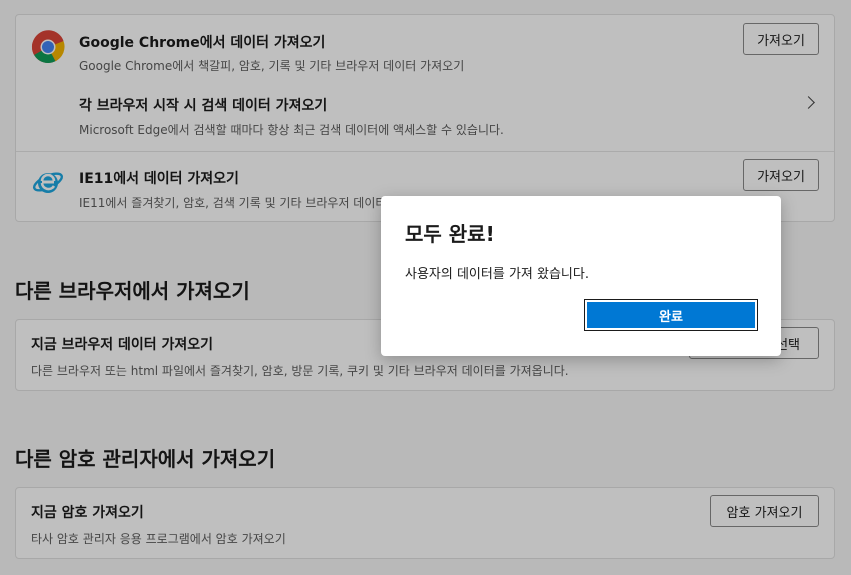 This screenshot has height=575, width=851. I want to click on done-button: 완료, so click(671, 315).